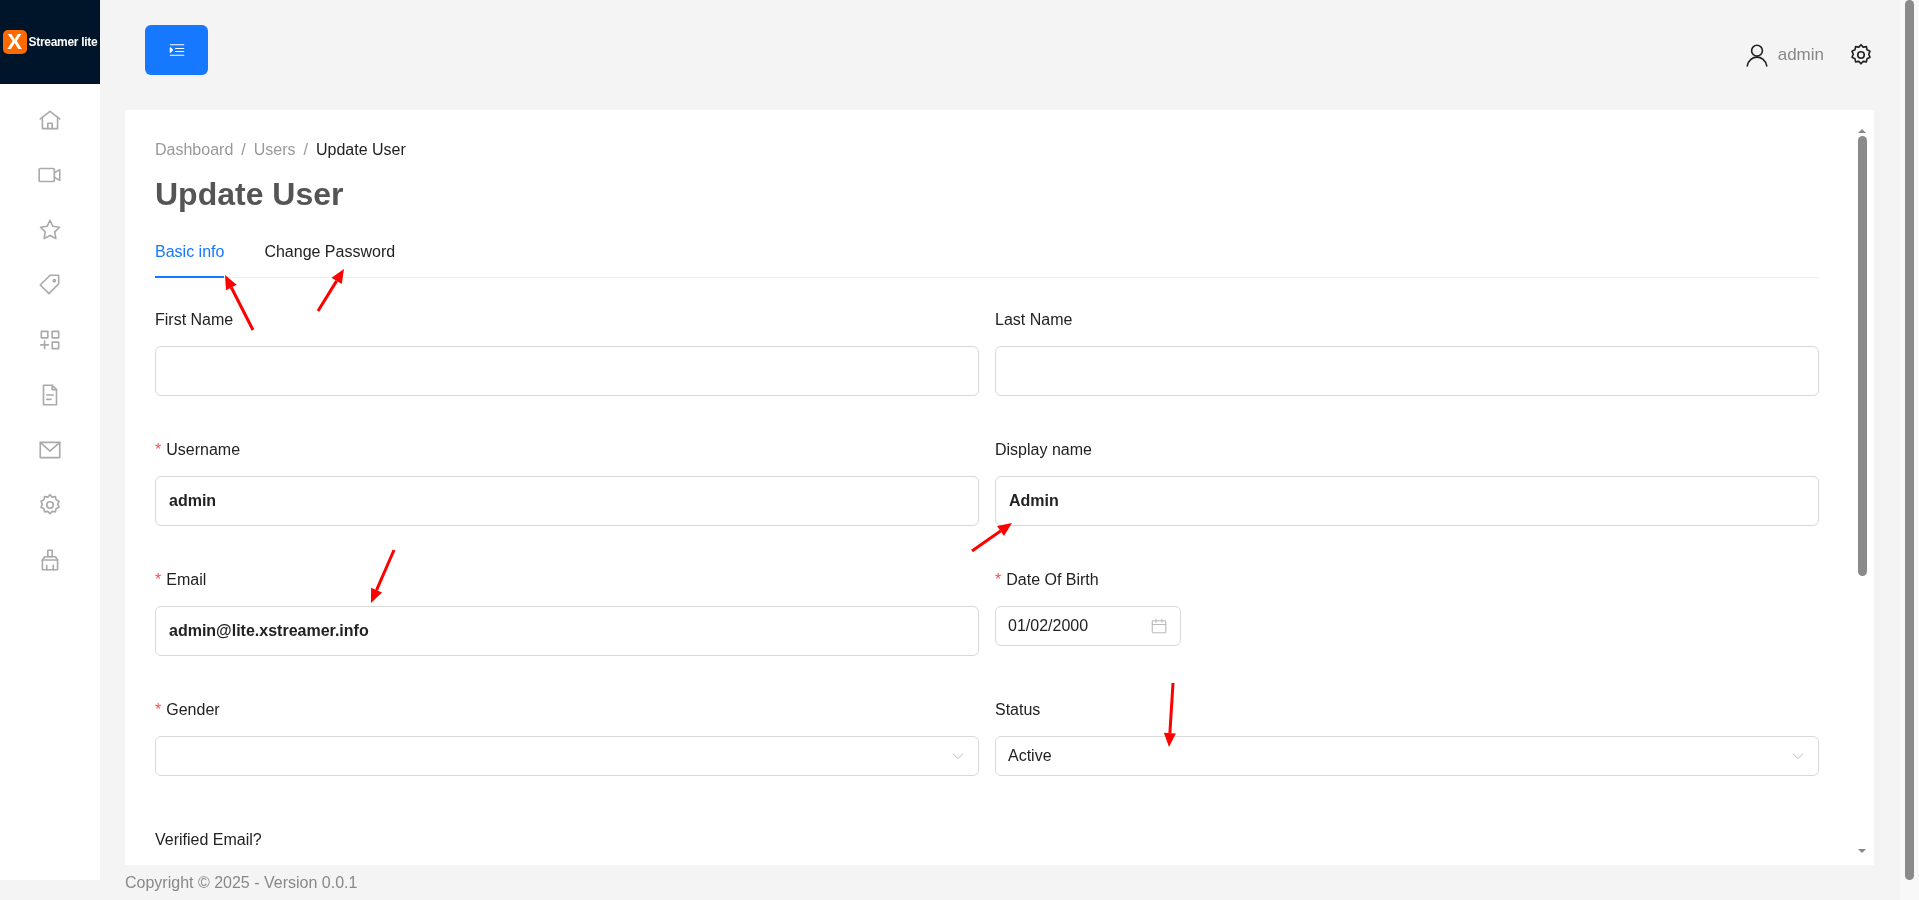  Describe the element at coordinates (250, 194) in the screenshot. I see `page-title: Update User` at that location.